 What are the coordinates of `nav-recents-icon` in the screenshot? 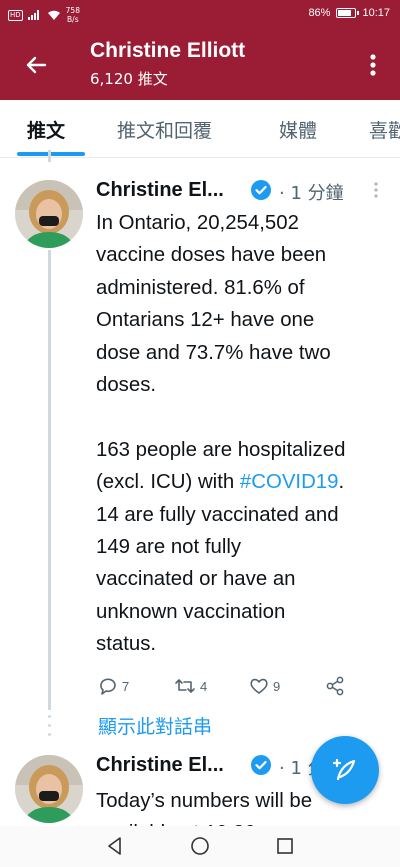 It's located at (285, 846).